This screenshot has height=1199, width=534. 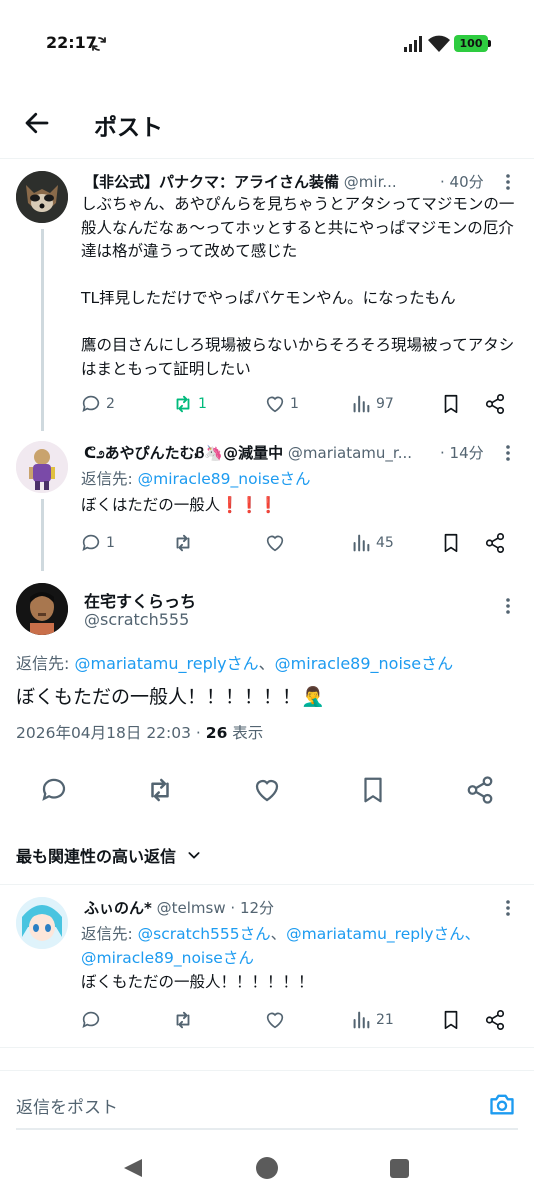 I want to click on post-time: · 12分, so click(x=252, y=908).